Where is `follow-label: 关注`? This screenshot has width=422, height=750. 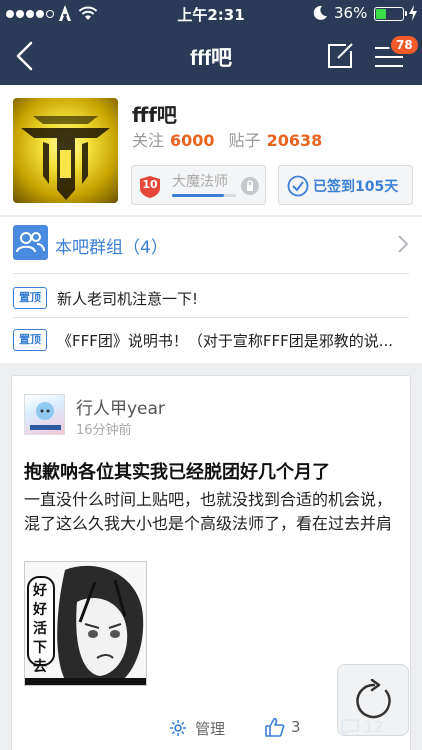 follow-label: 关注 is located at coordinates (148, 140).